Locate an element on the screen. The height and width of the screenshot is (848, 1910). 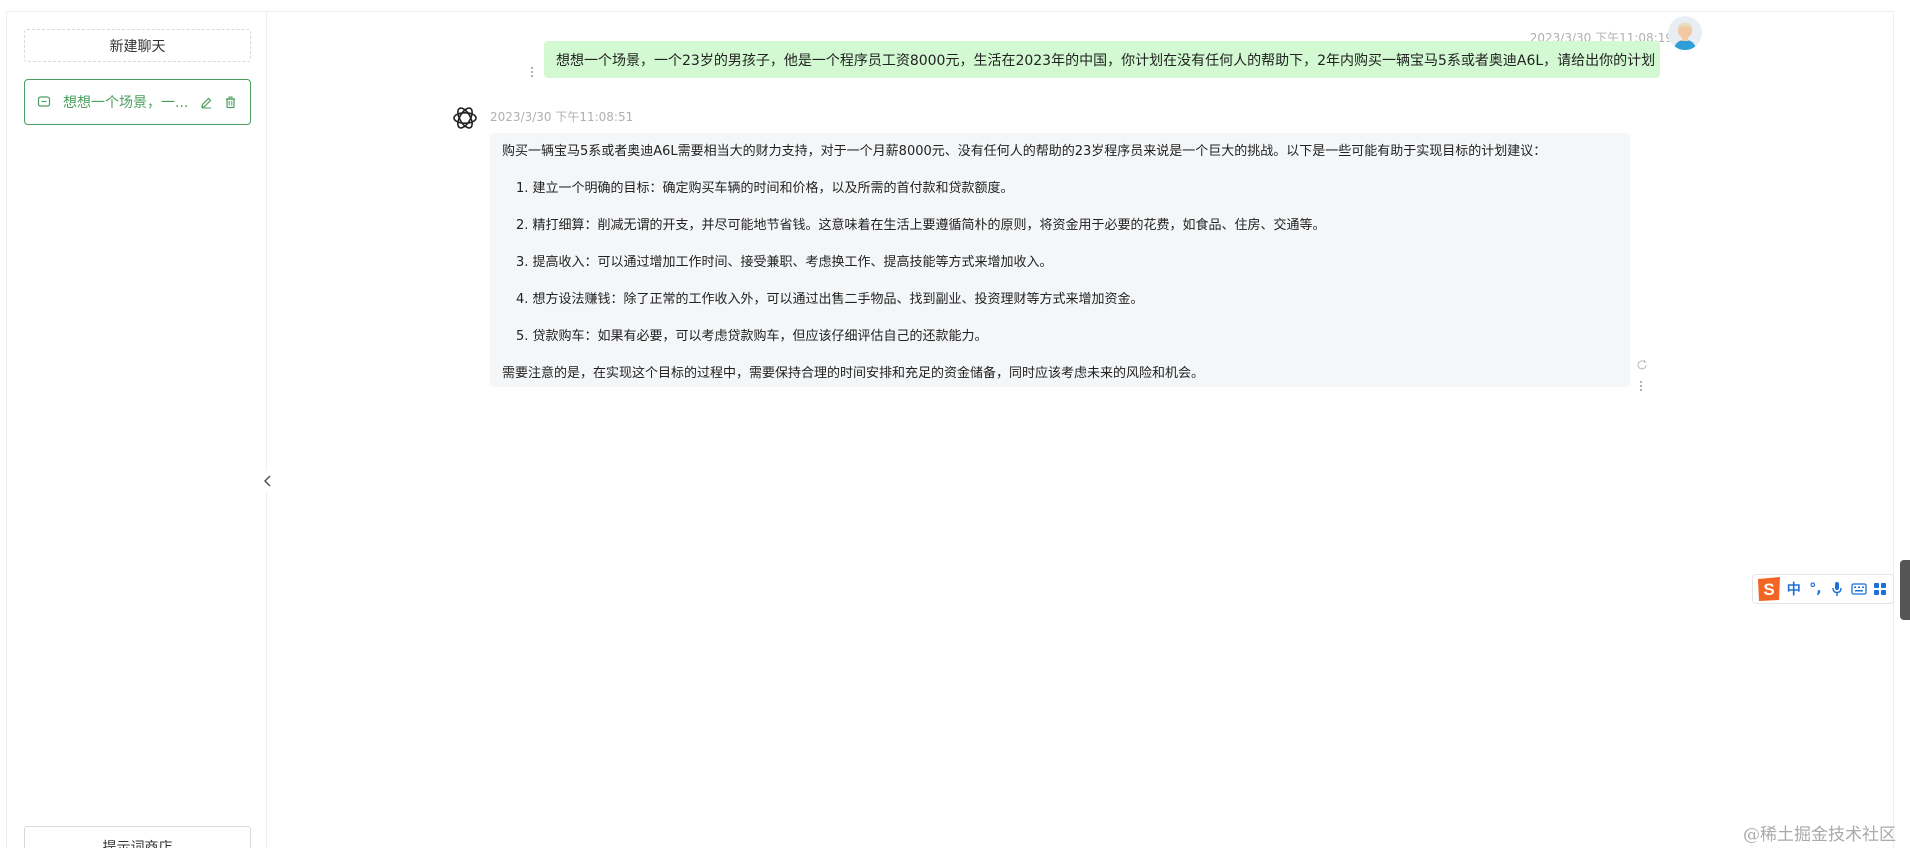
edit-icon is located at coordinates (206, 102).